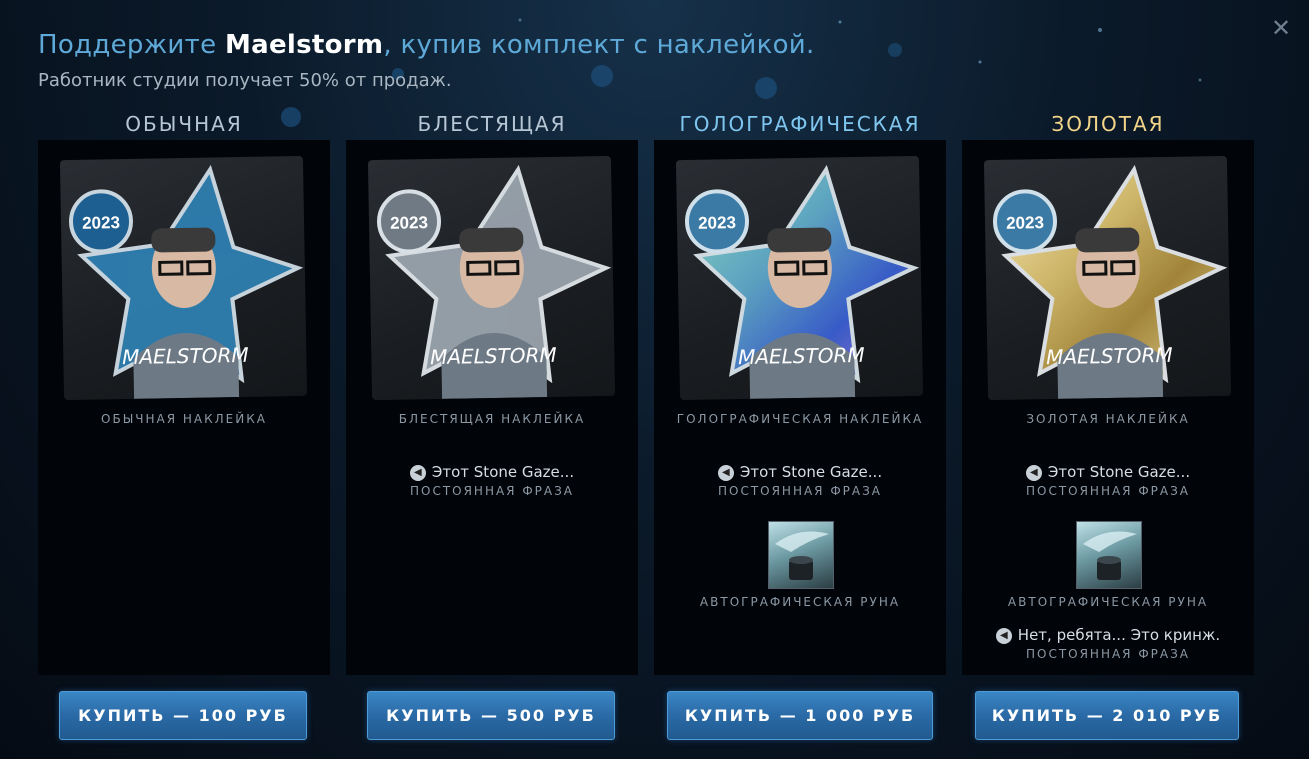  I want to click on tier-heading: ЗОЛОТАЯ, so click(1108, 124).